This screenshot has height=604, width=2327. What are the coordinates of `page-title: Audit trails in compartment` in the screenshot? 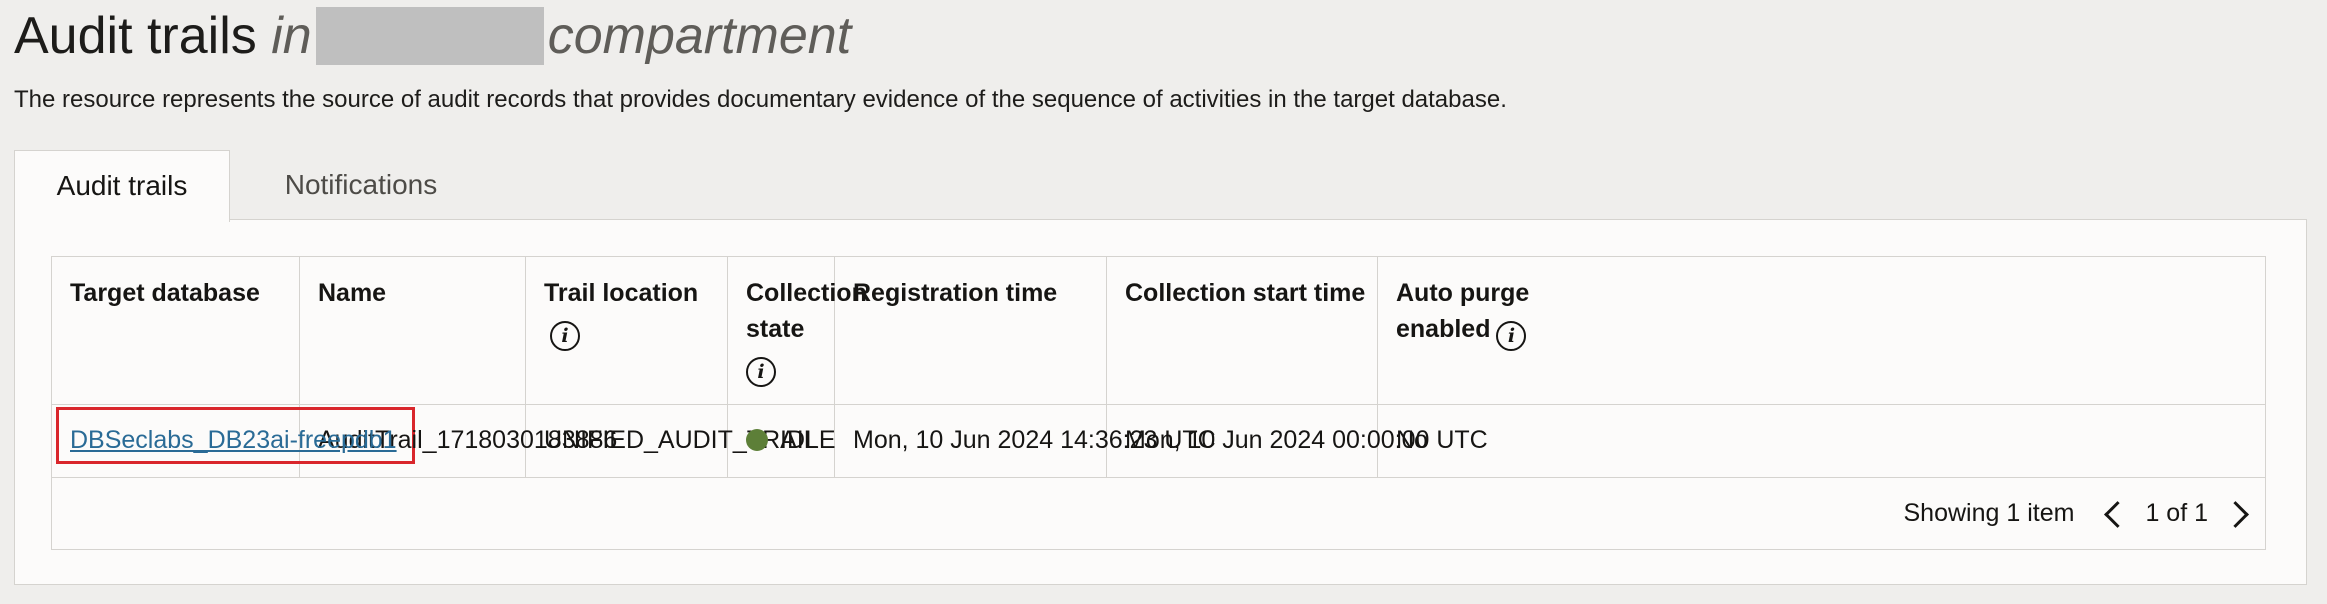 It's located at (432, 36).